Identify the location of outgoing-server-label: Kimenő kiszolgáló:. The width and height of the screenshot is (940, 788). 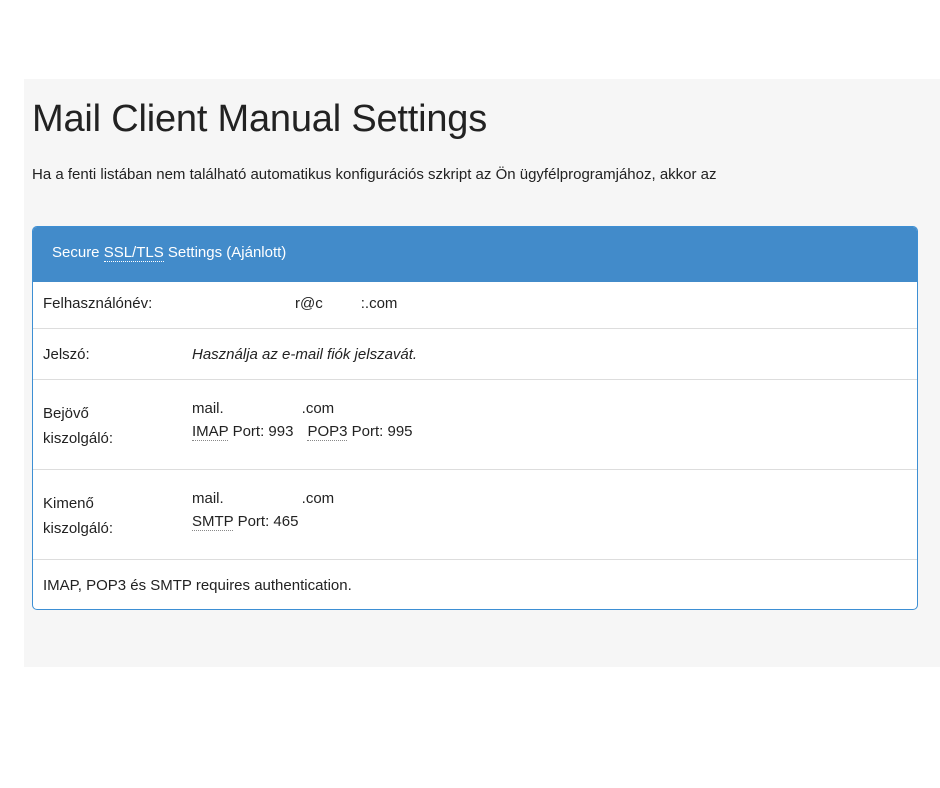
(78, 516).